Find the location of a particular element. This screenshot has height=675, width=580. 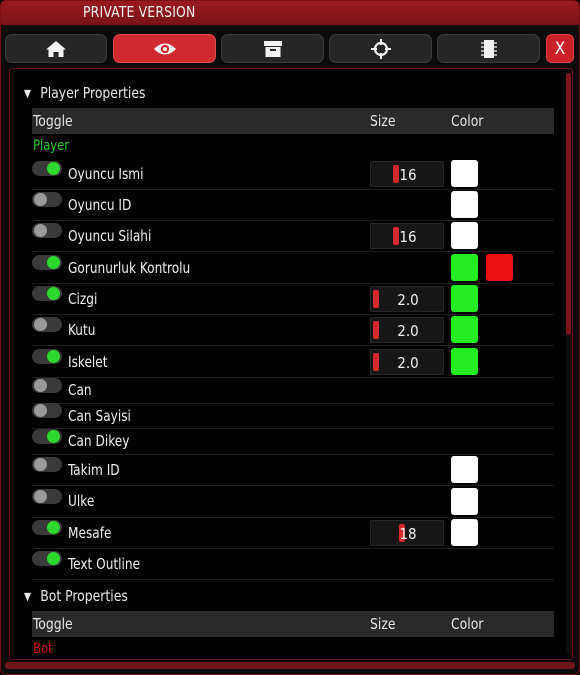

eye-icon is located at coordinates (164, 48).